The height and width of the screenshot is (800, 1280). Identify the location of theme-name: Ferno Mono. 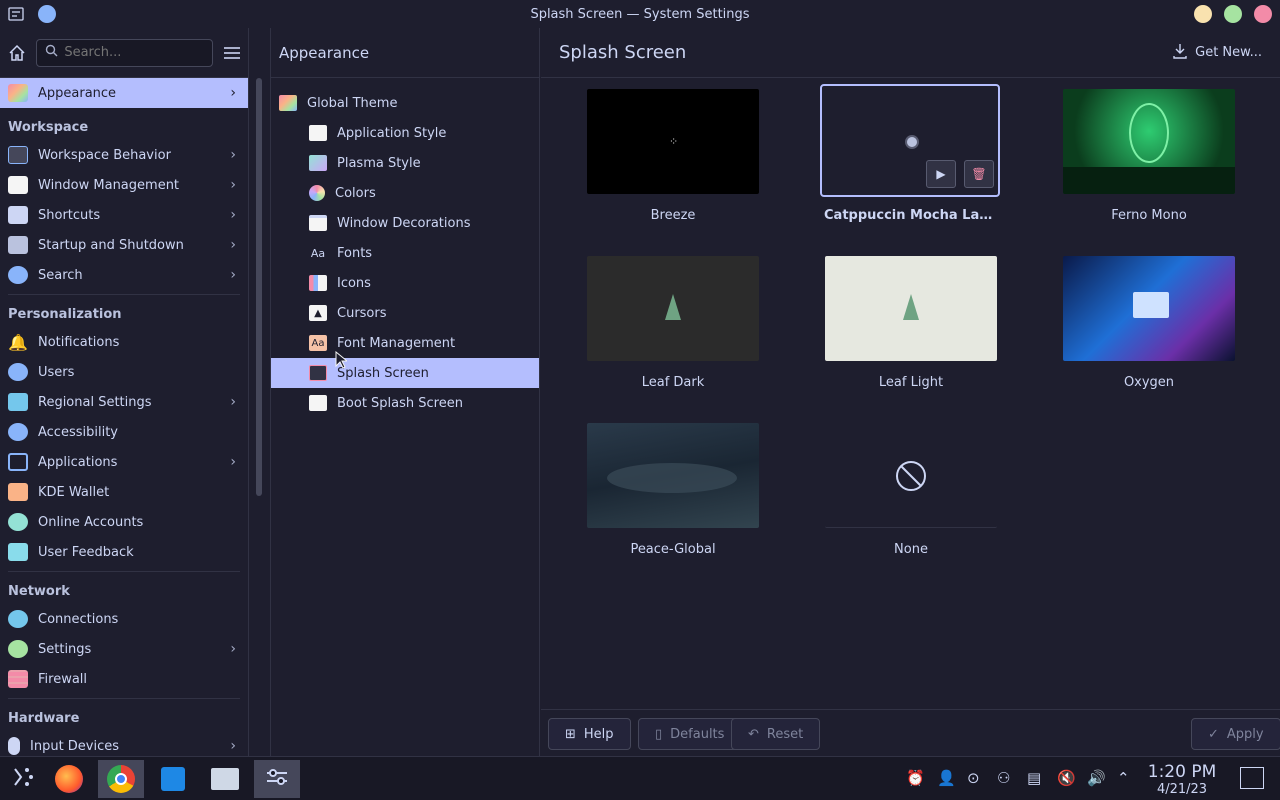
(1149, 215).